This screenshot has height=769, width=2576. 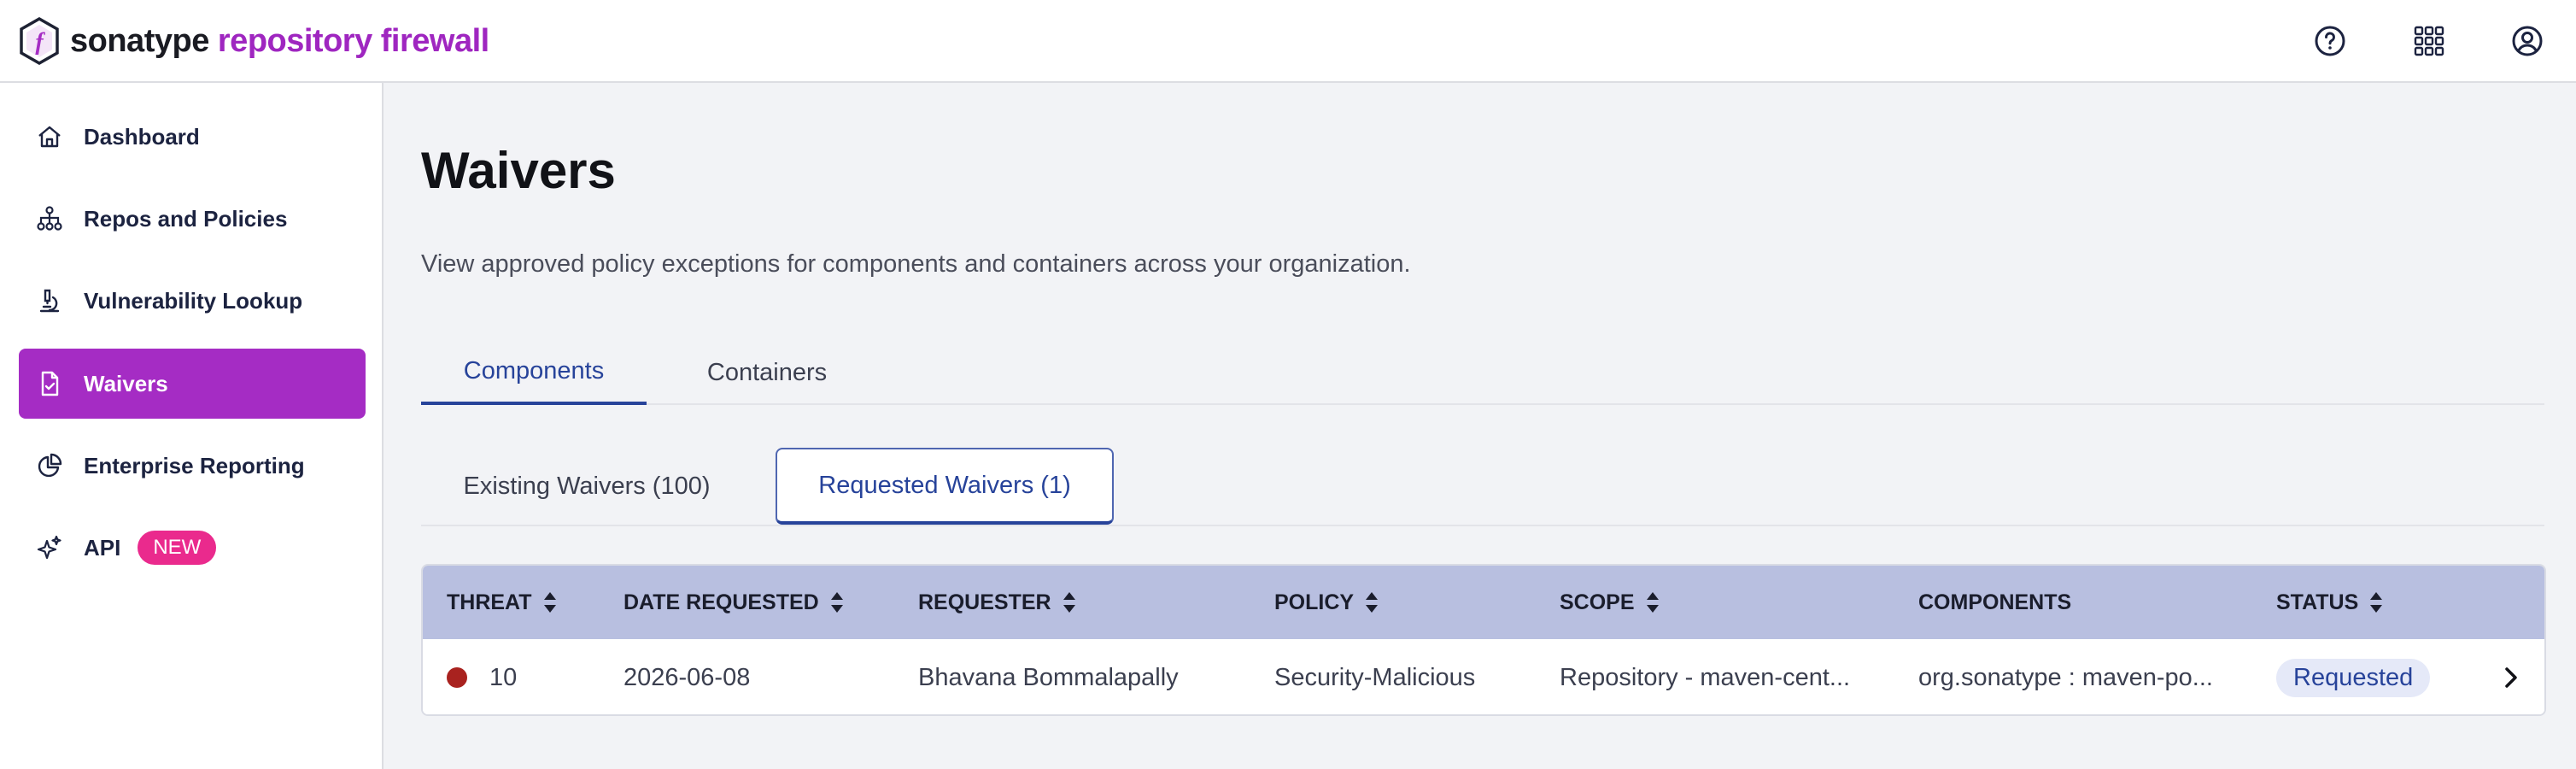 I want to click on page-title: Waivers, so click(x=518, y=171).